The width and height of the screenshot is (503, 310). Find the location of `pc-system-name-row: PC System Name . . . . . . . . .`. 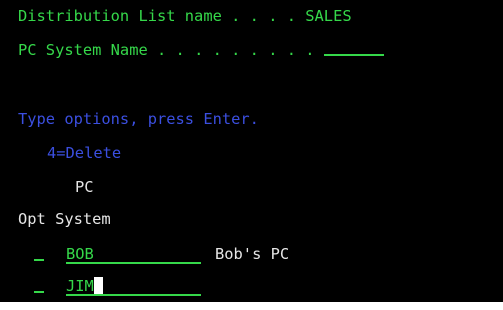

pc-system-name-row: PC System Name . . . . . . . . . is located at coordinates (201, 50).